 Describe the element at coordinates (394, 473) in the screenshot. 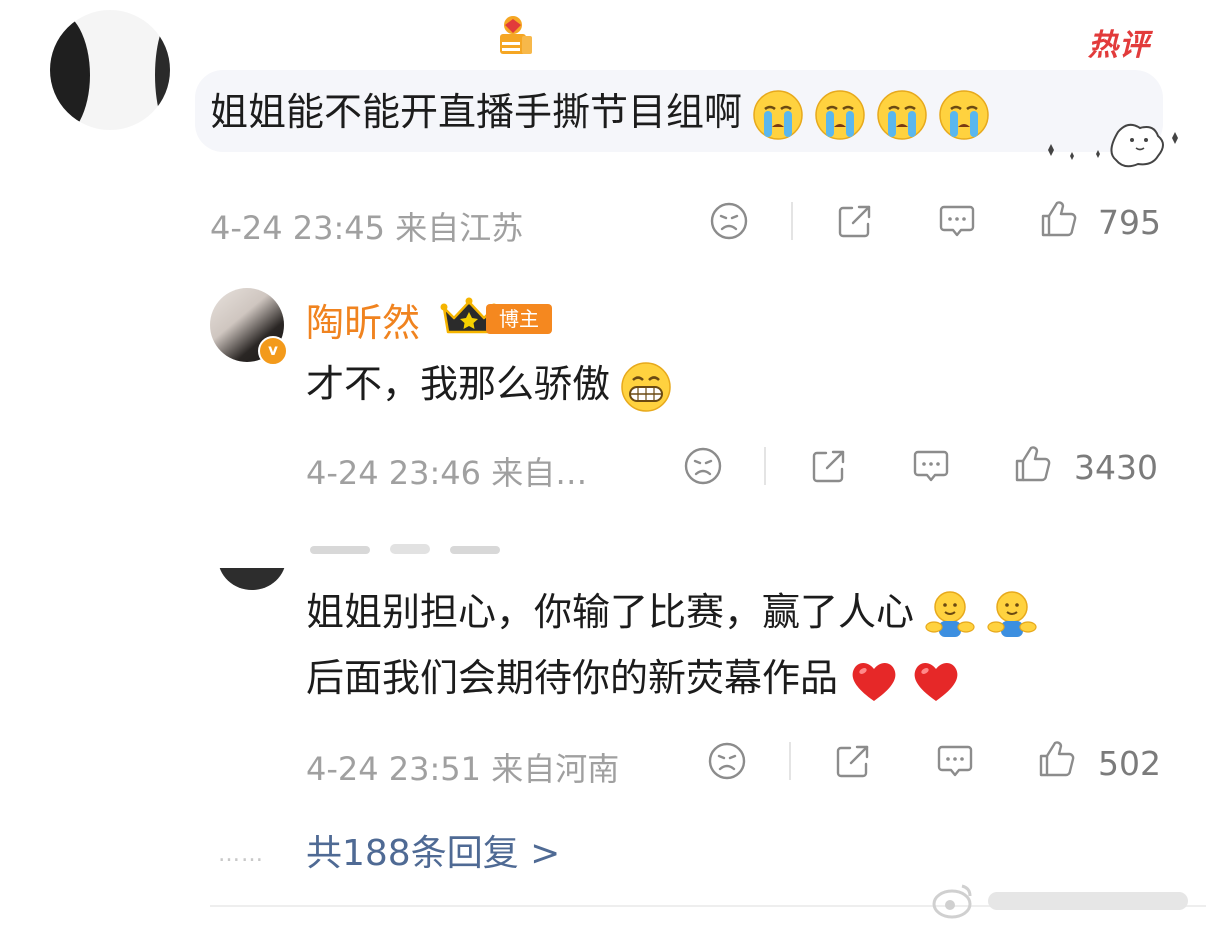

I see `reply-time: 4-24 23:46` at that location.